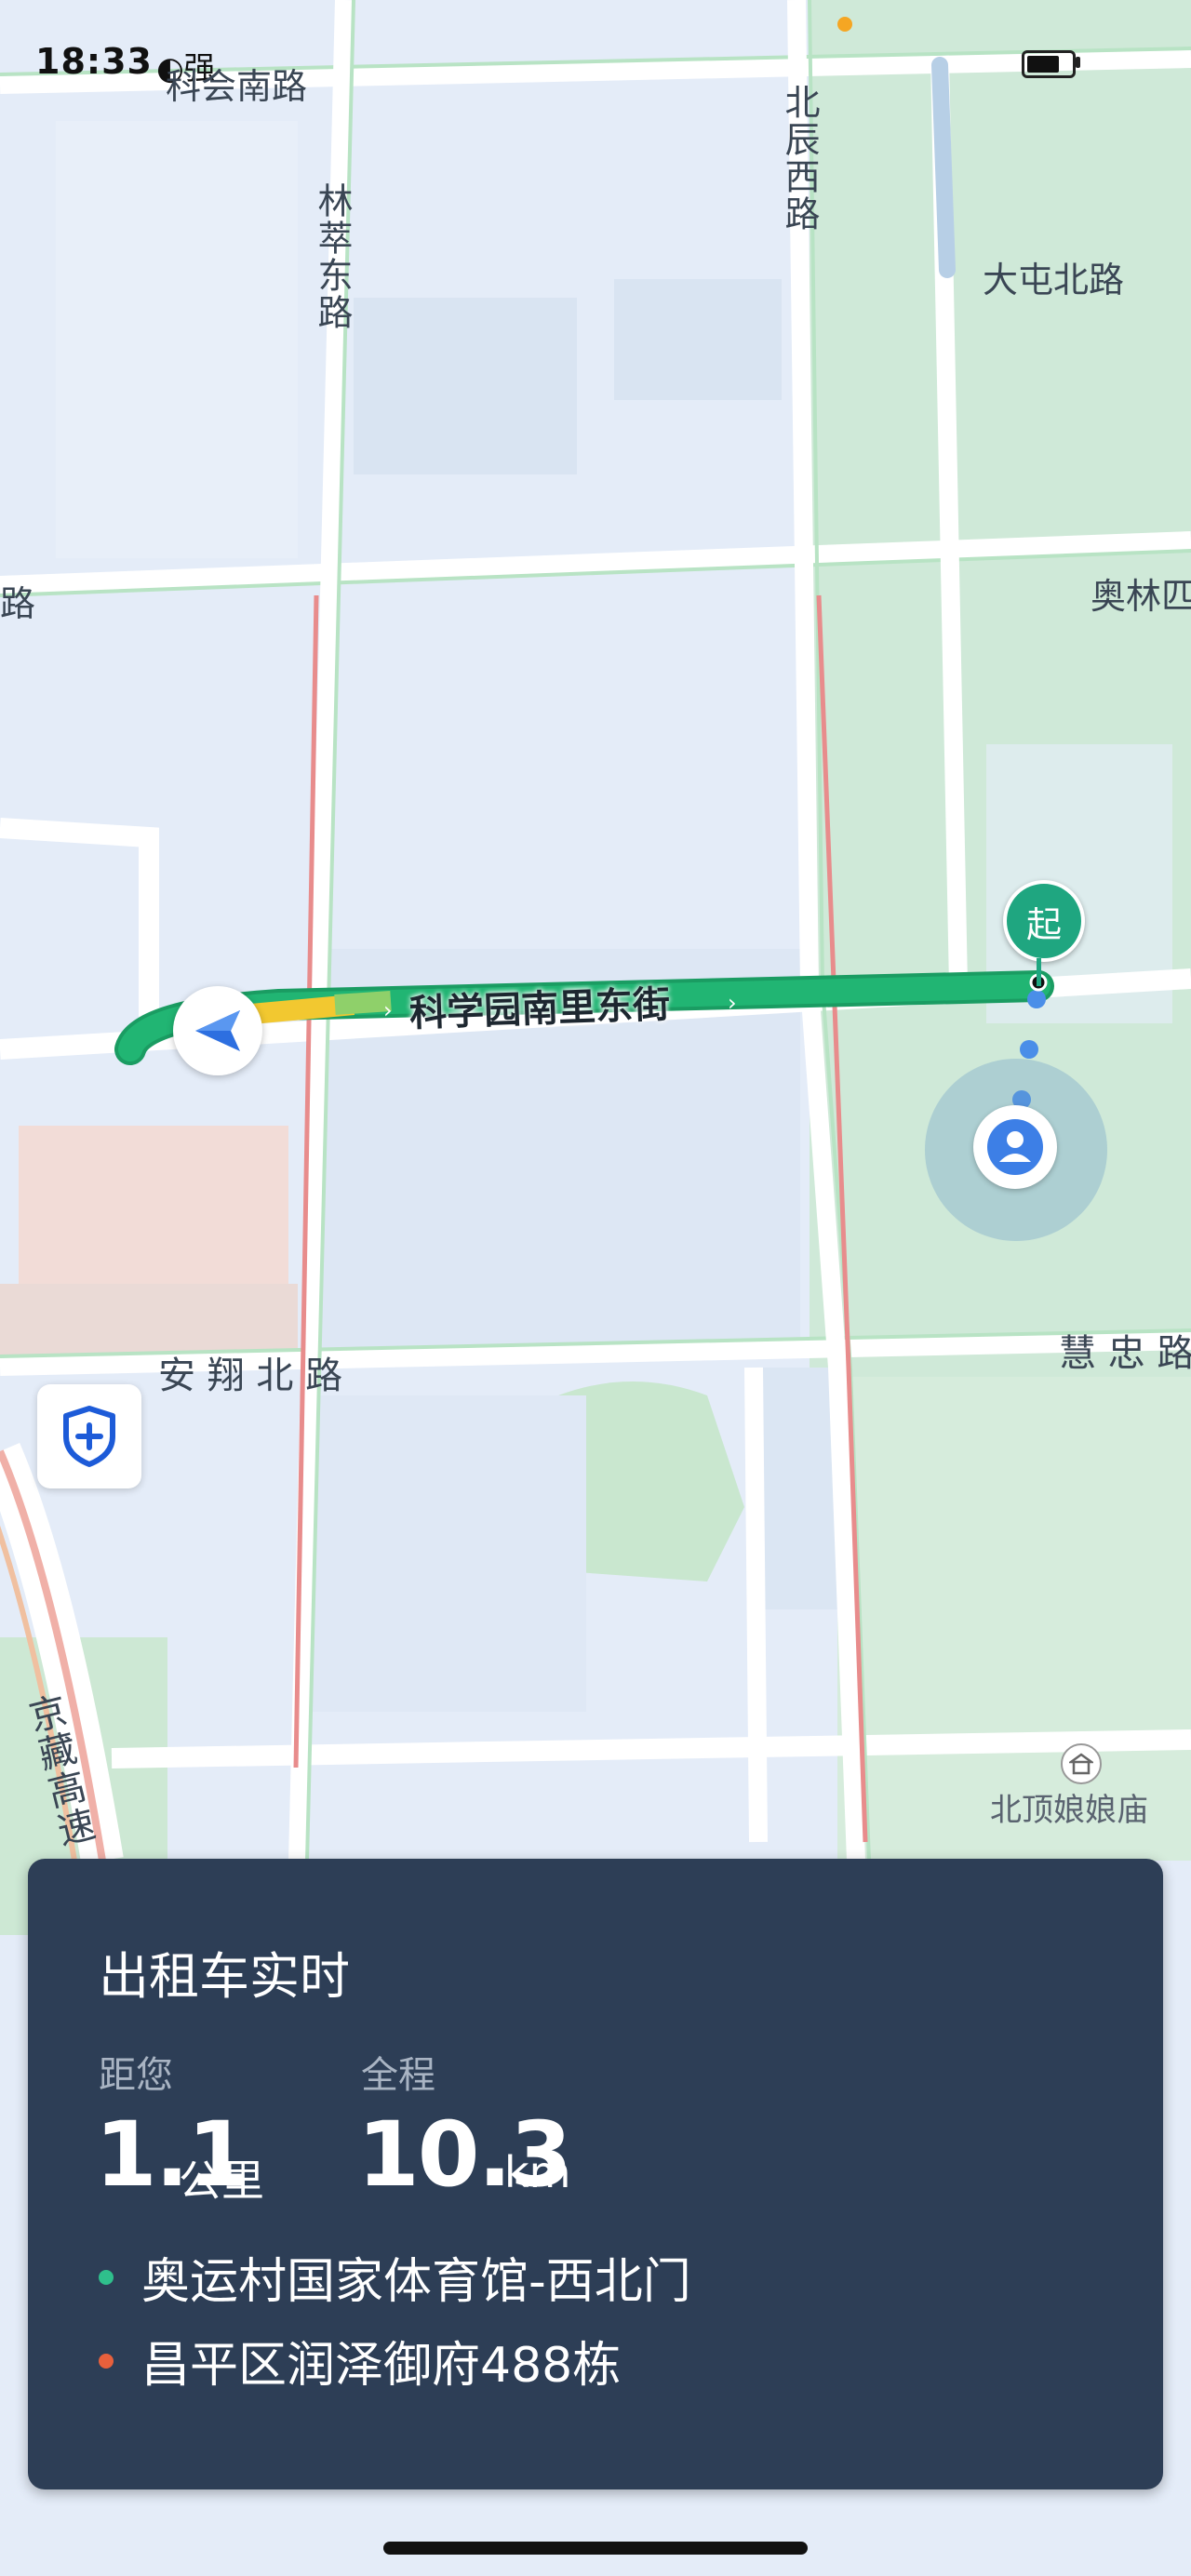  What do you see at coordinates (136, 2075) in the screenshot?
I see `distance-to-you-label: 距您` at bounding box center [136, 2075].